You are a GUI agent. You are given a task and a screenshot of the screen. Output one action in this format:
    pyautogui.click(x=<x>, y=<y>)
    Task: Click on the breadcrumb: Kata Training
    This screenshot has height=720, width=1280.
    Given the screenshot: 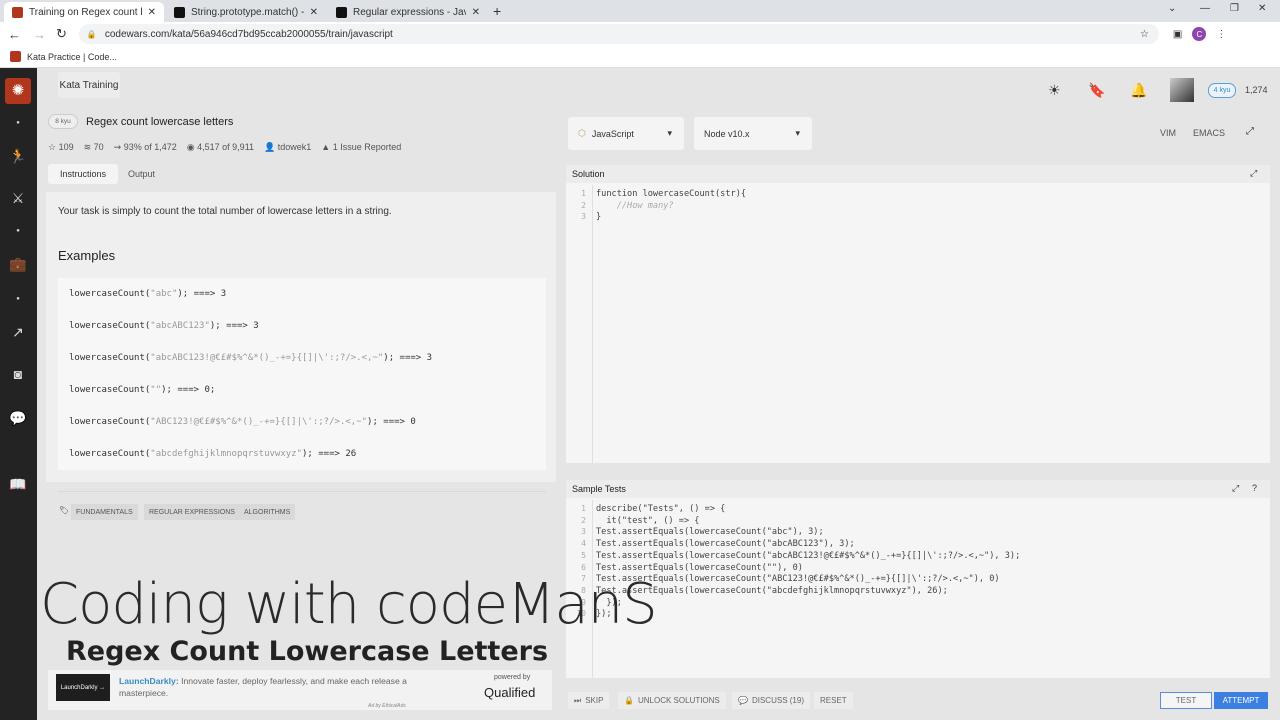 What is the action you would take?
    pyautogui.click(x=89, y=85)
    